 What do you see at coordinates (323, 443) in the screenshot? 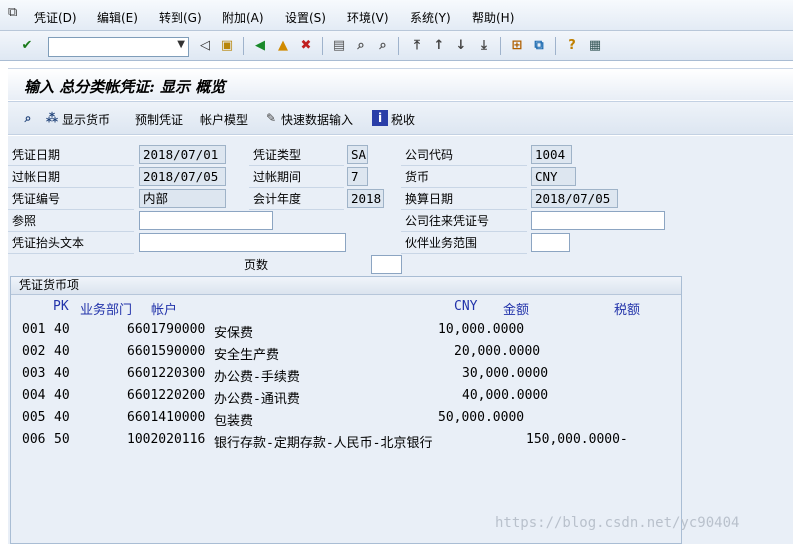
I see `account-text: 银行存款-定期存款-人民币-北京银行` at bounding box center [323, 443].